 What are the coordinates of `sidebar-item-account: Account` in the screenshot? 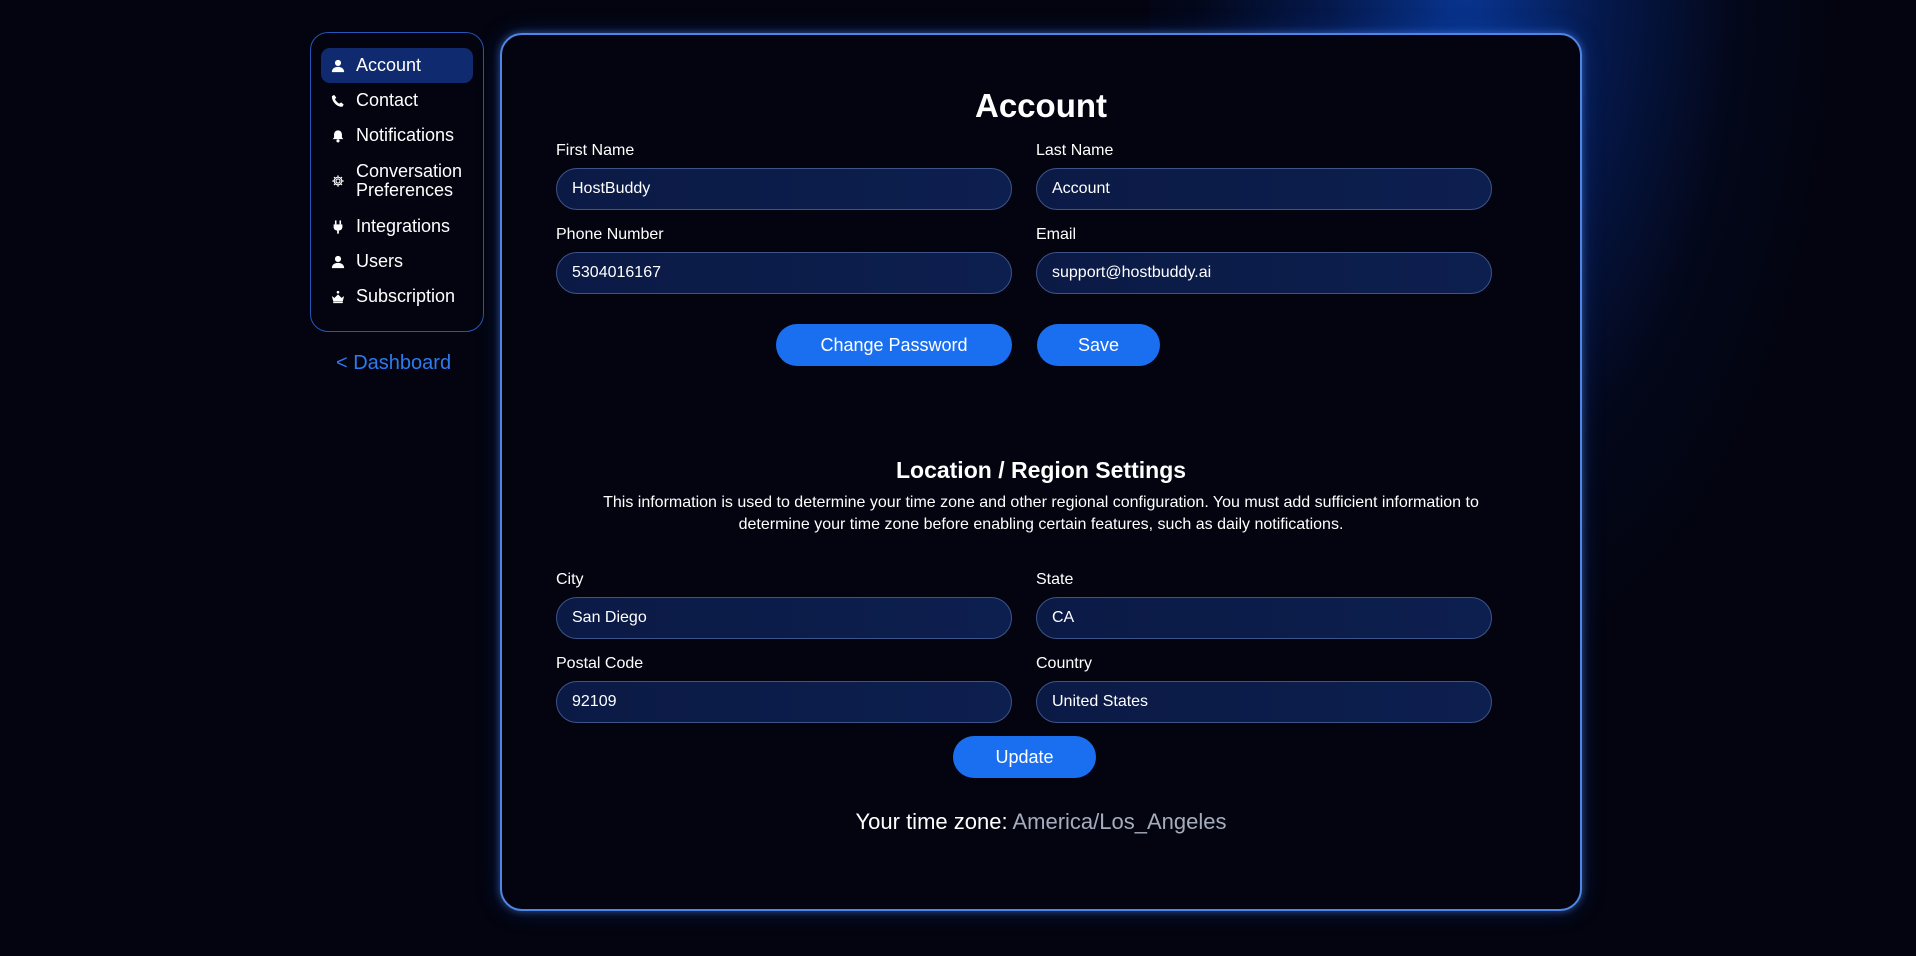 It's located at (397, 65).